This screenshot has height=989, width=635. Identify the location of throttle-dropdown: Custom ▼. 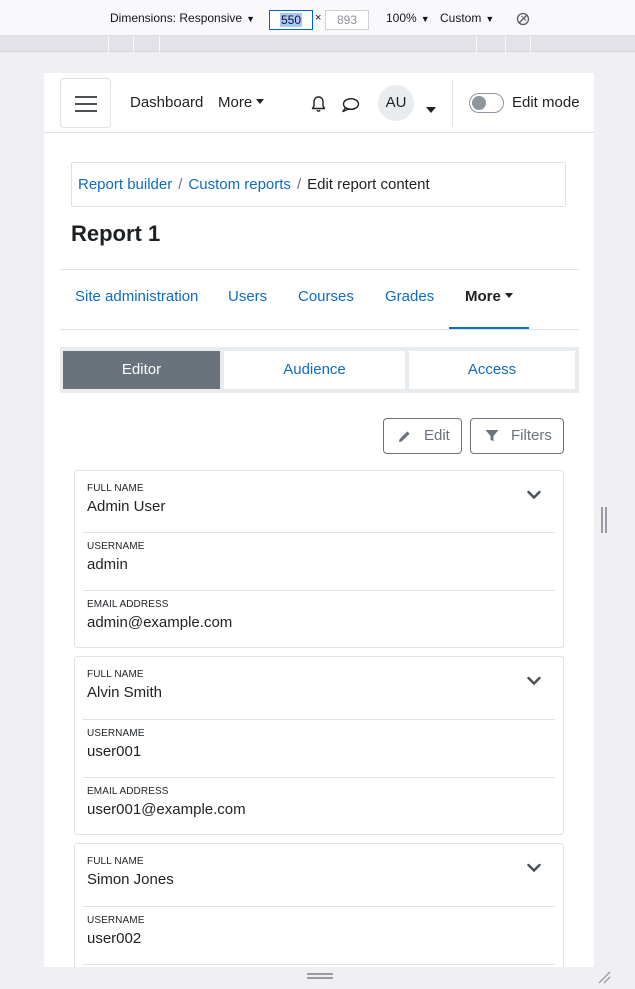
(467, 18).